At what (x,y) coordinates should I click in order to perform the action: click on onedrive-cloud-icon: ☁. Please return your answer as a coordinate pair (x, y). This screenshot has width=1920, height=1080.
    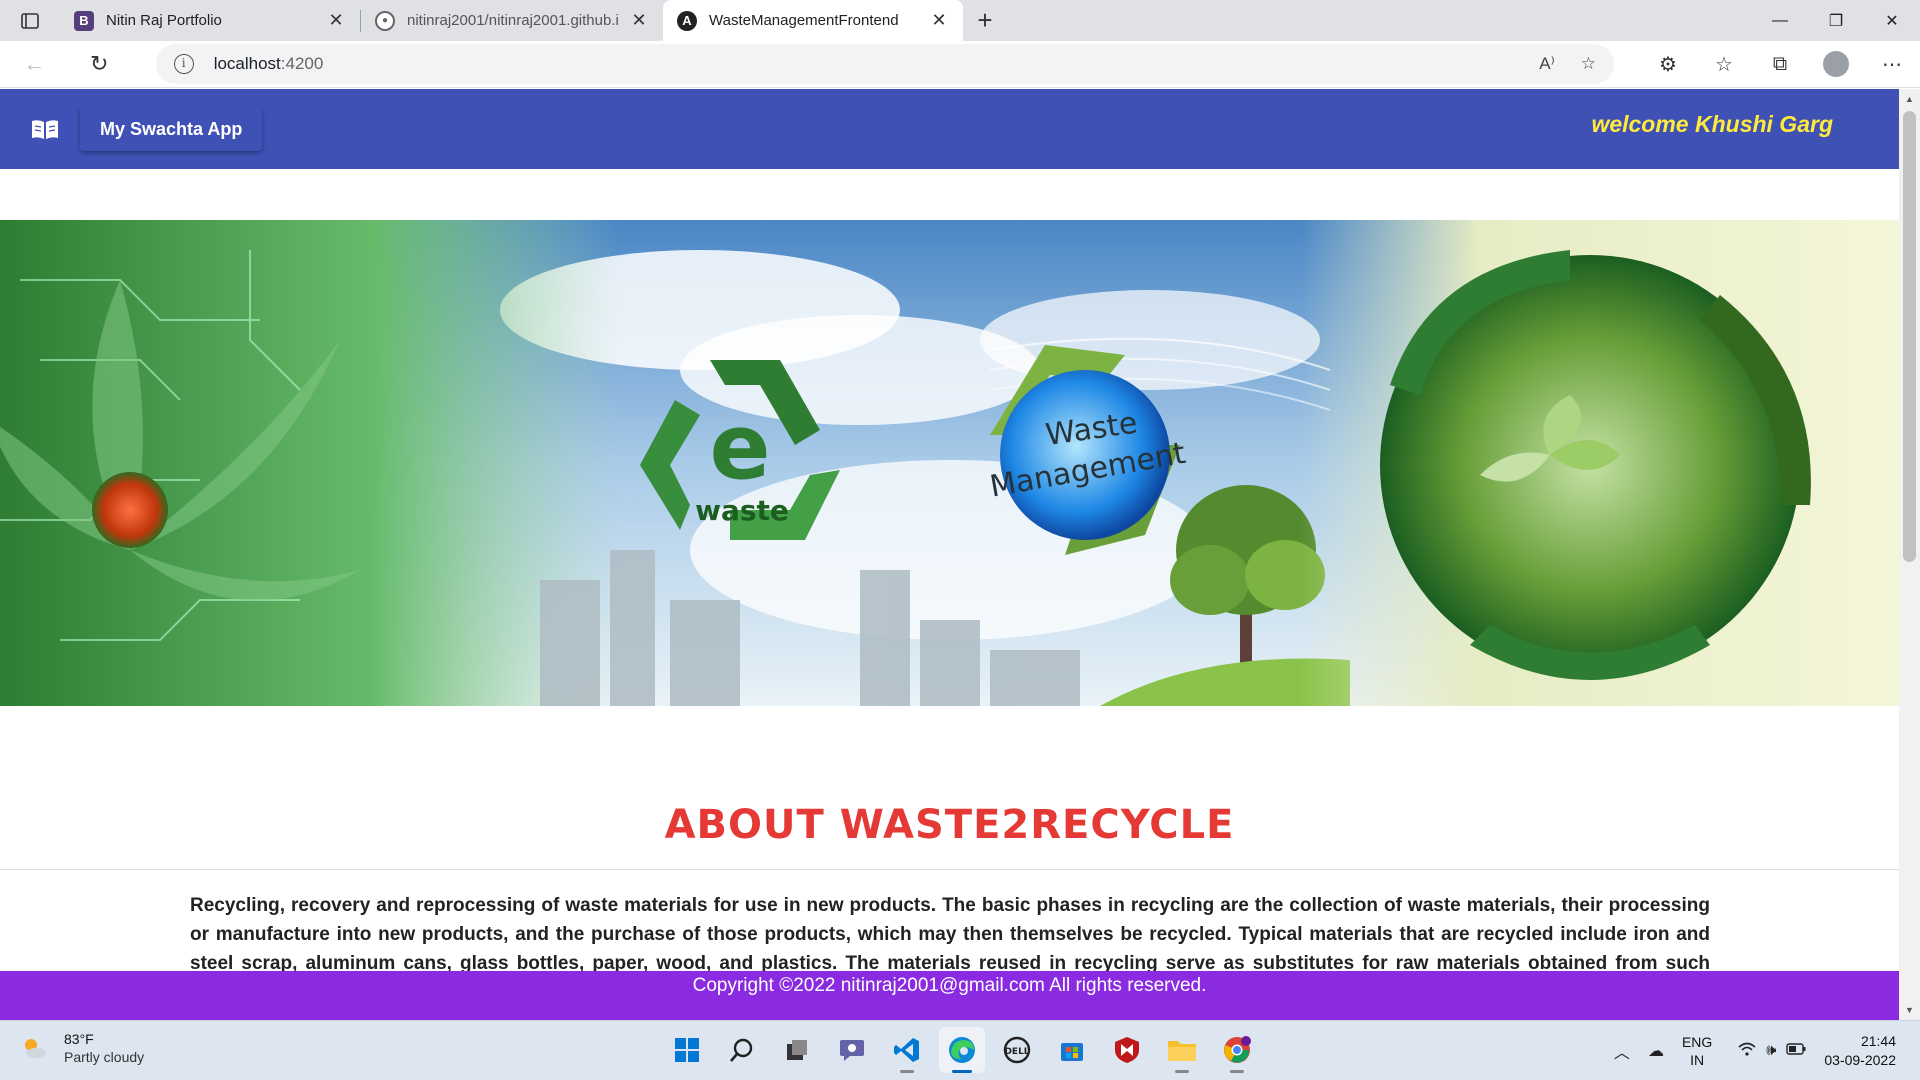
    Looking at the image, I should click on (1656, 1051).